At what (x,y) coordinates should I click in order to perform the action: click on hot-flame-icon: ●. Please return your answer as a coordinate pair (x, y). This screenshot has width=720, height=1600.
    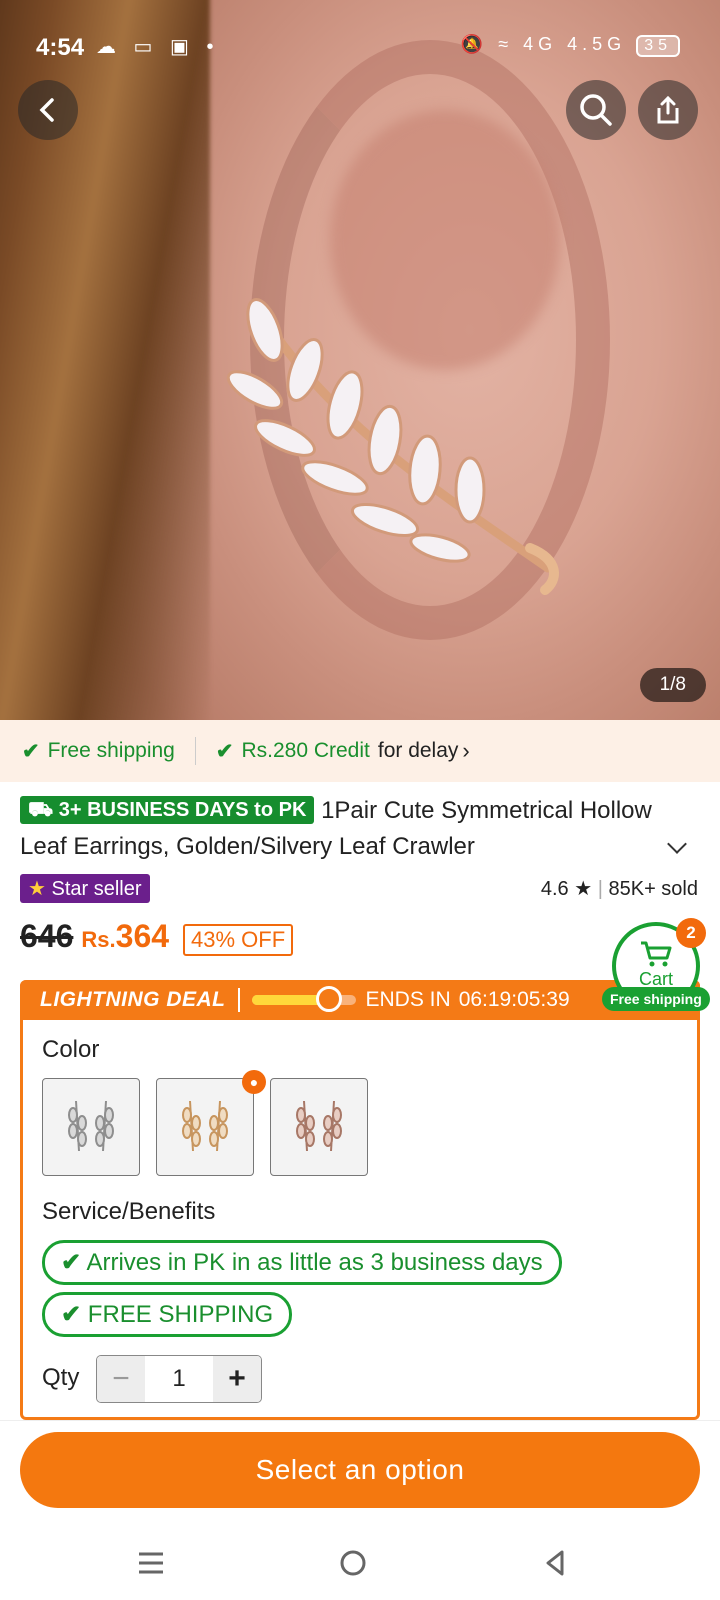
    Looking at the image, I should click on (254, 1082).